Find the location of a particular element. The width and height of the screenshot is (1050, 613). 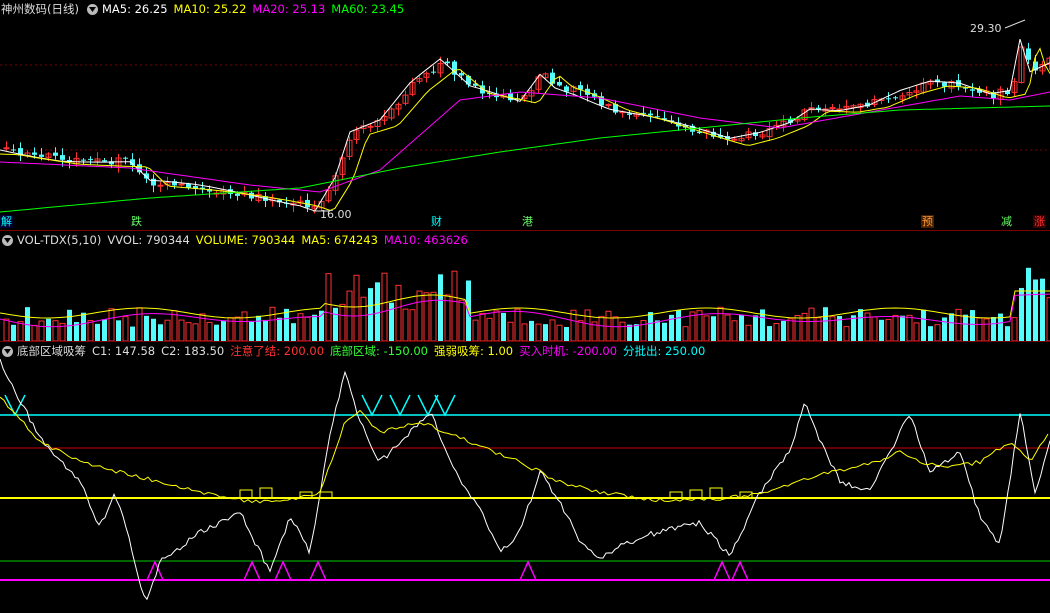

mairu-value: 买入时机: -200.00 is located at coordinates (568, 351).